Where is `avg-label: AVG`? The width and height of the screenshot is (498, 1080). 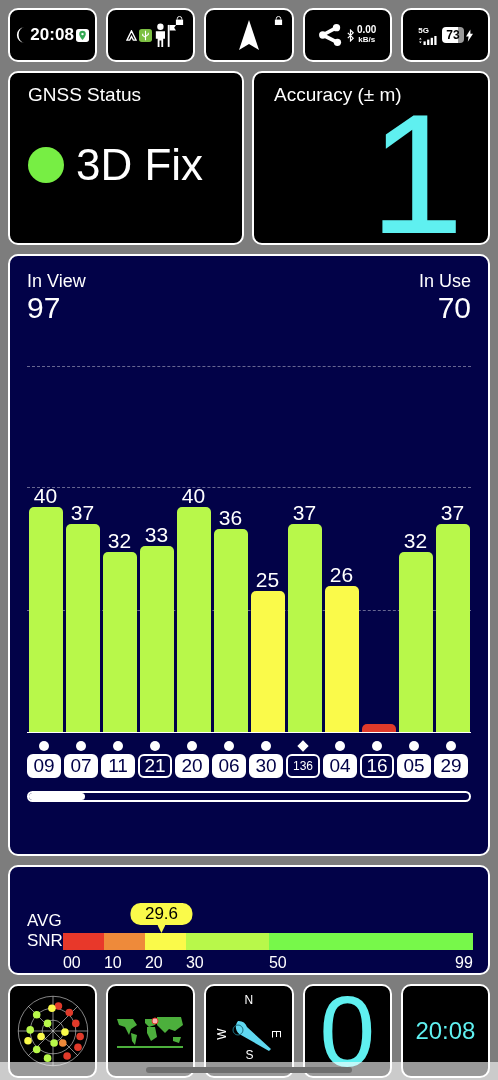 avg-label: AVG is located at coordinates (45, 921).